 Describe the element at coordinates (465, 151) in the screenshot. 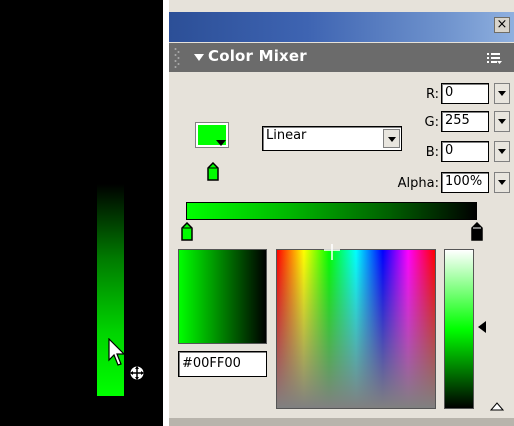

I see `b-field: 0` at that location.